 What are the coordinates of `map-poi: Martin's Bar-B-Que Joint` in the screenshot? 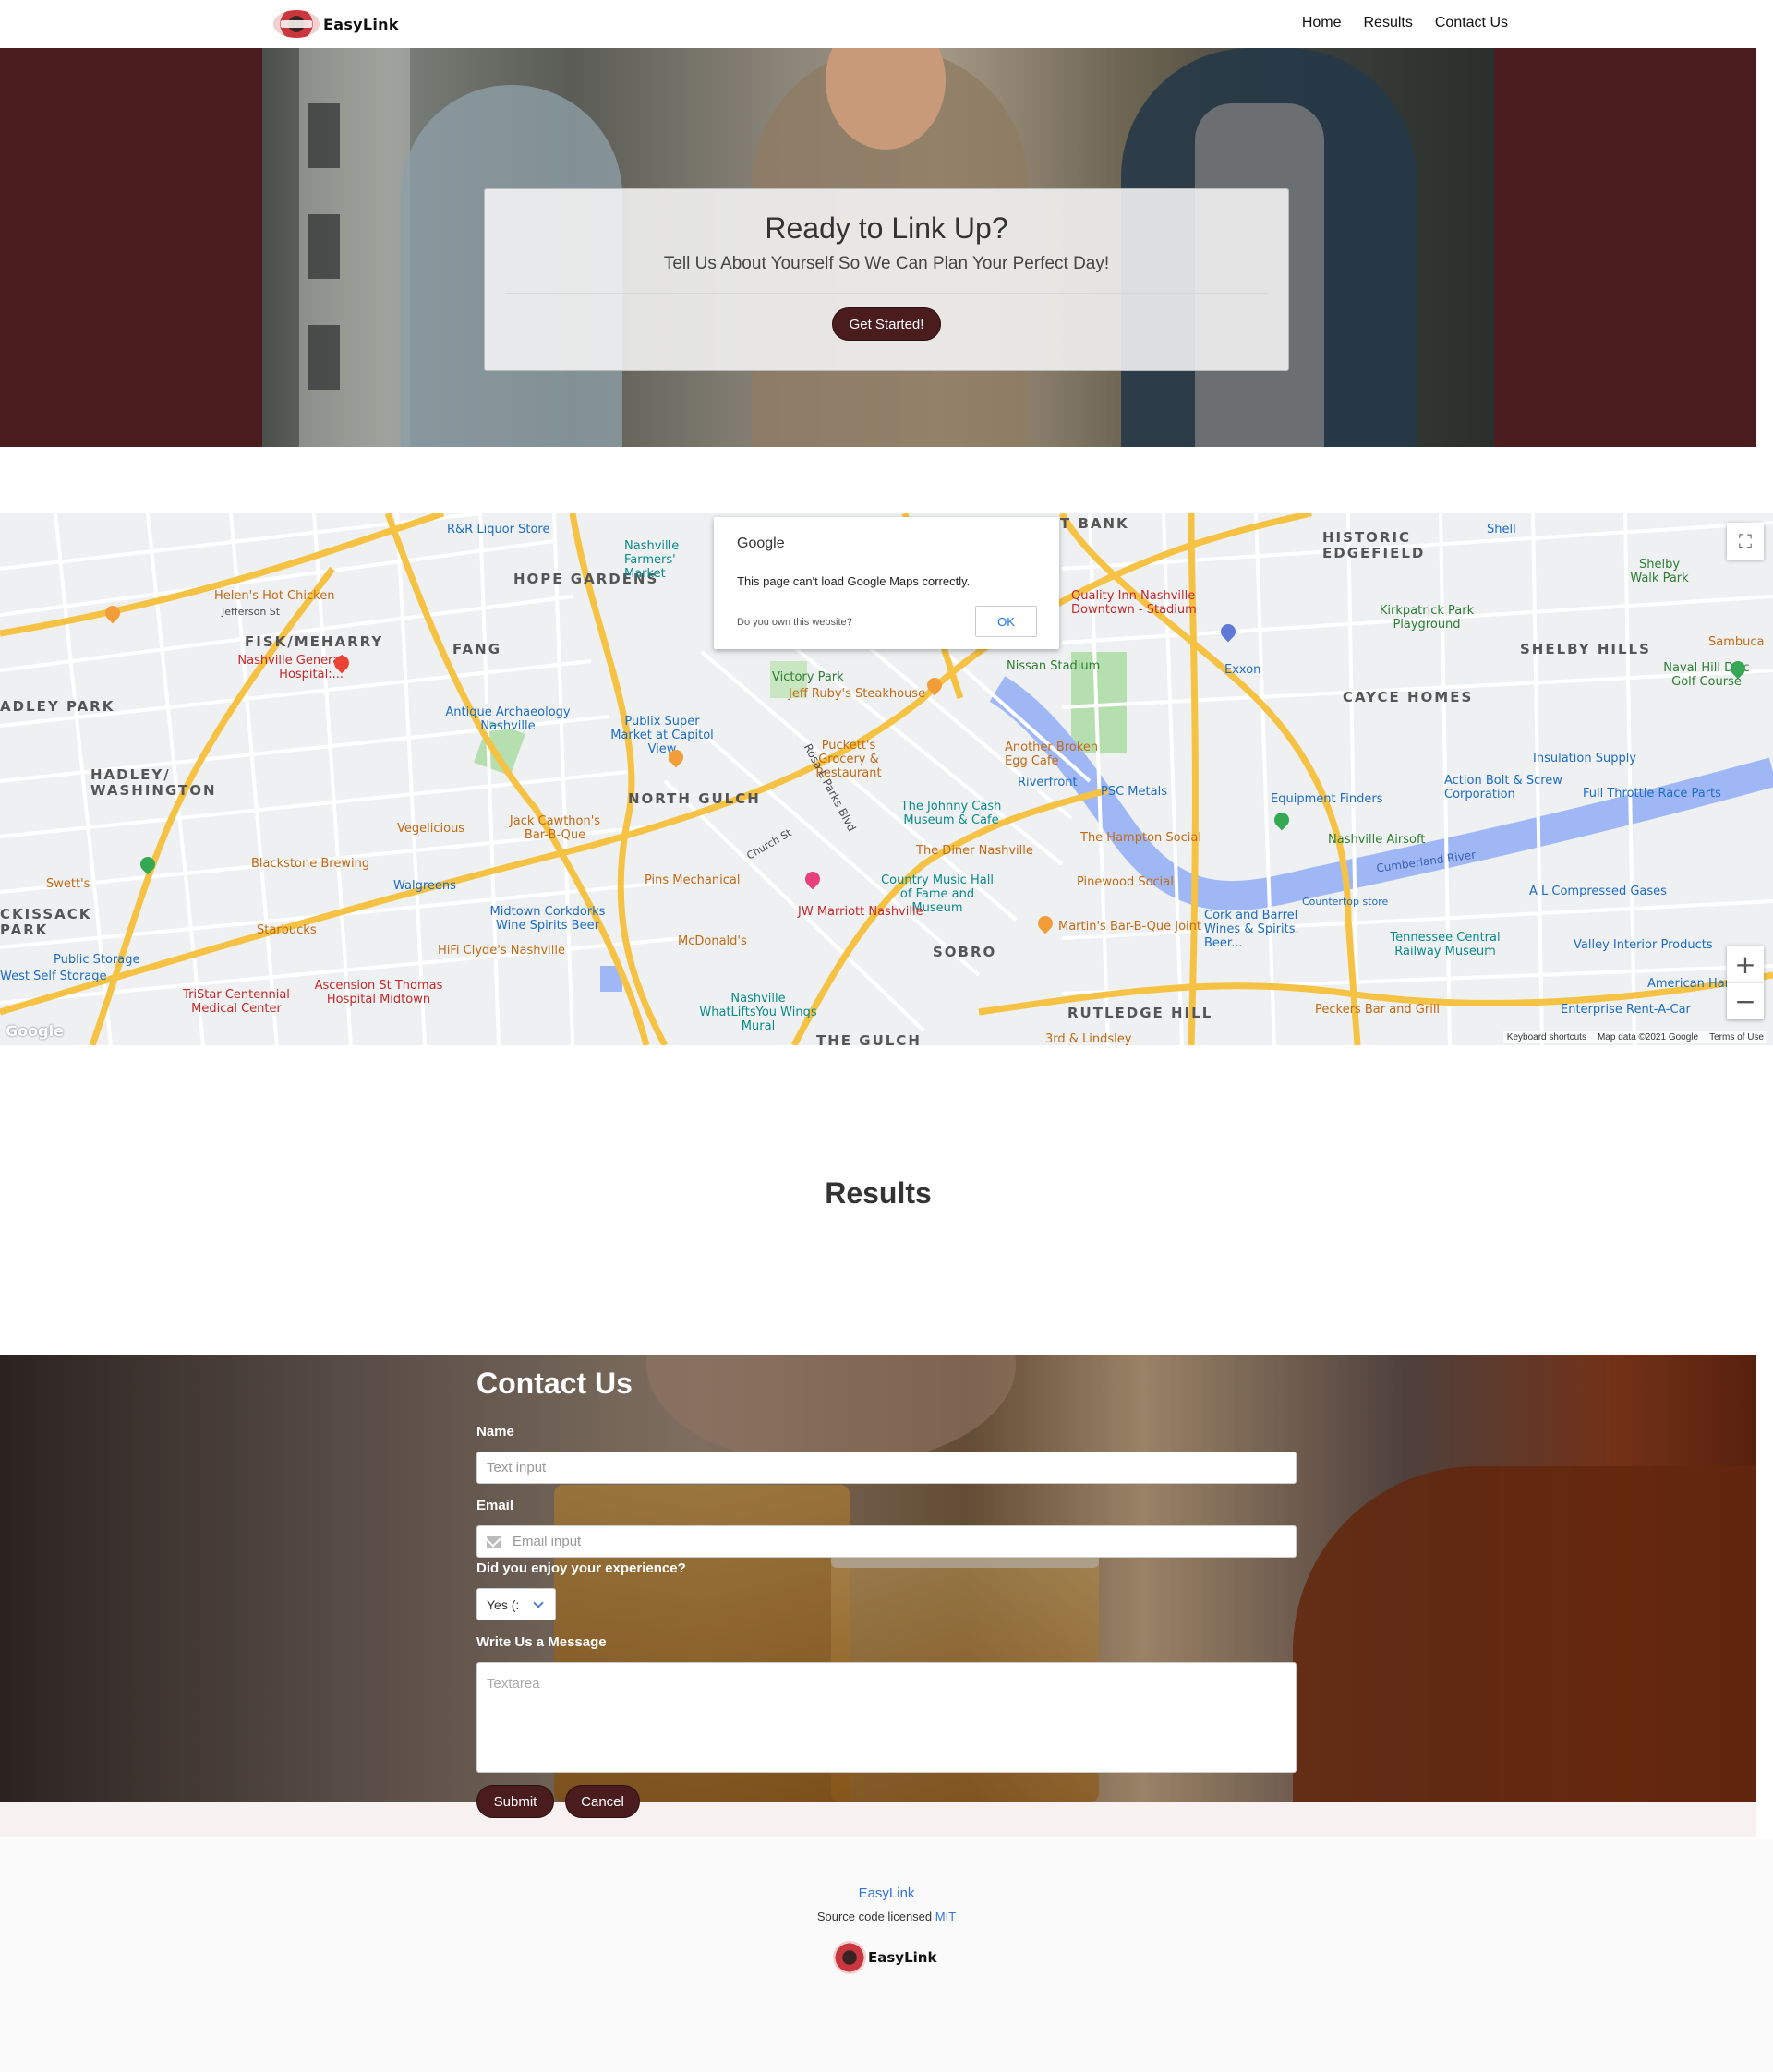 It's located at (1129, 927).